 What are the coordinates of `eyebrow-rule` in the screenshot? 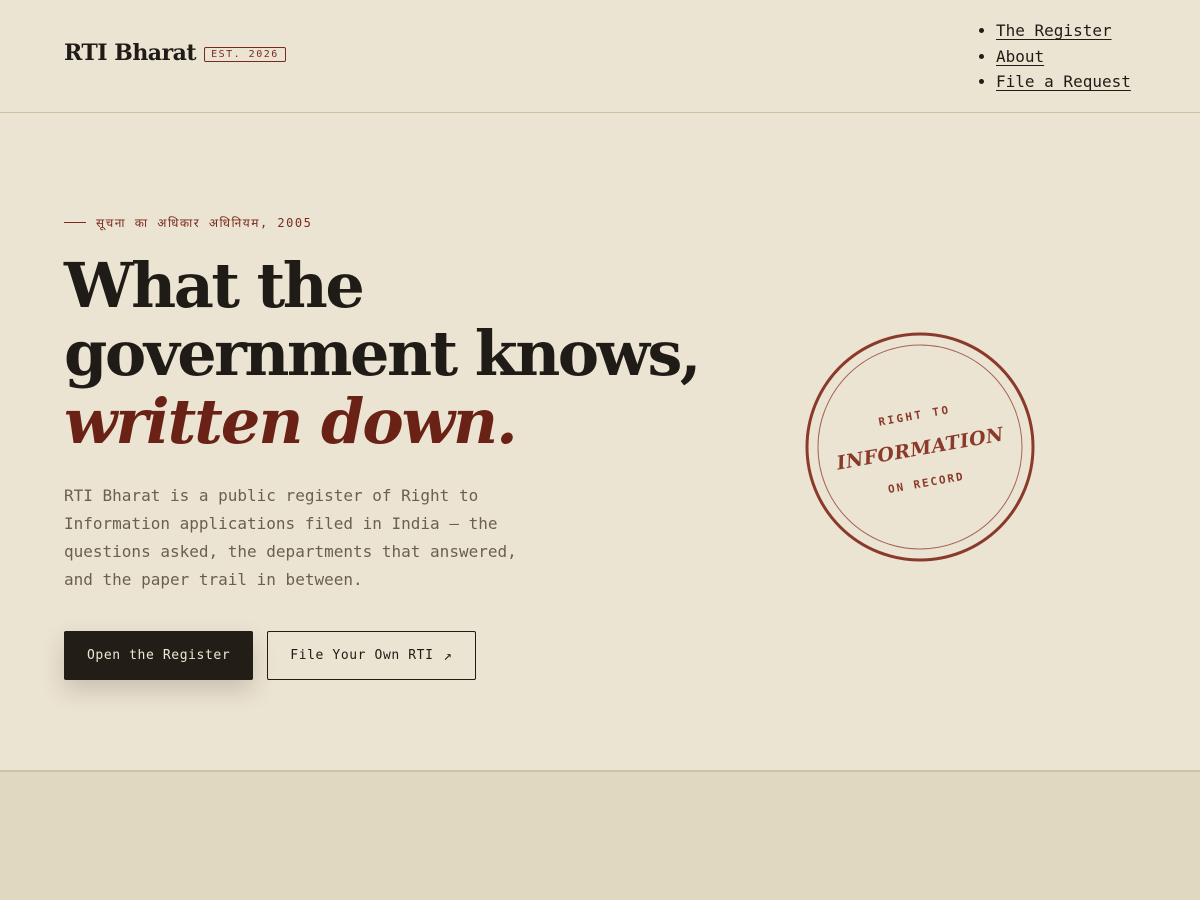 It's located at (75, 222).